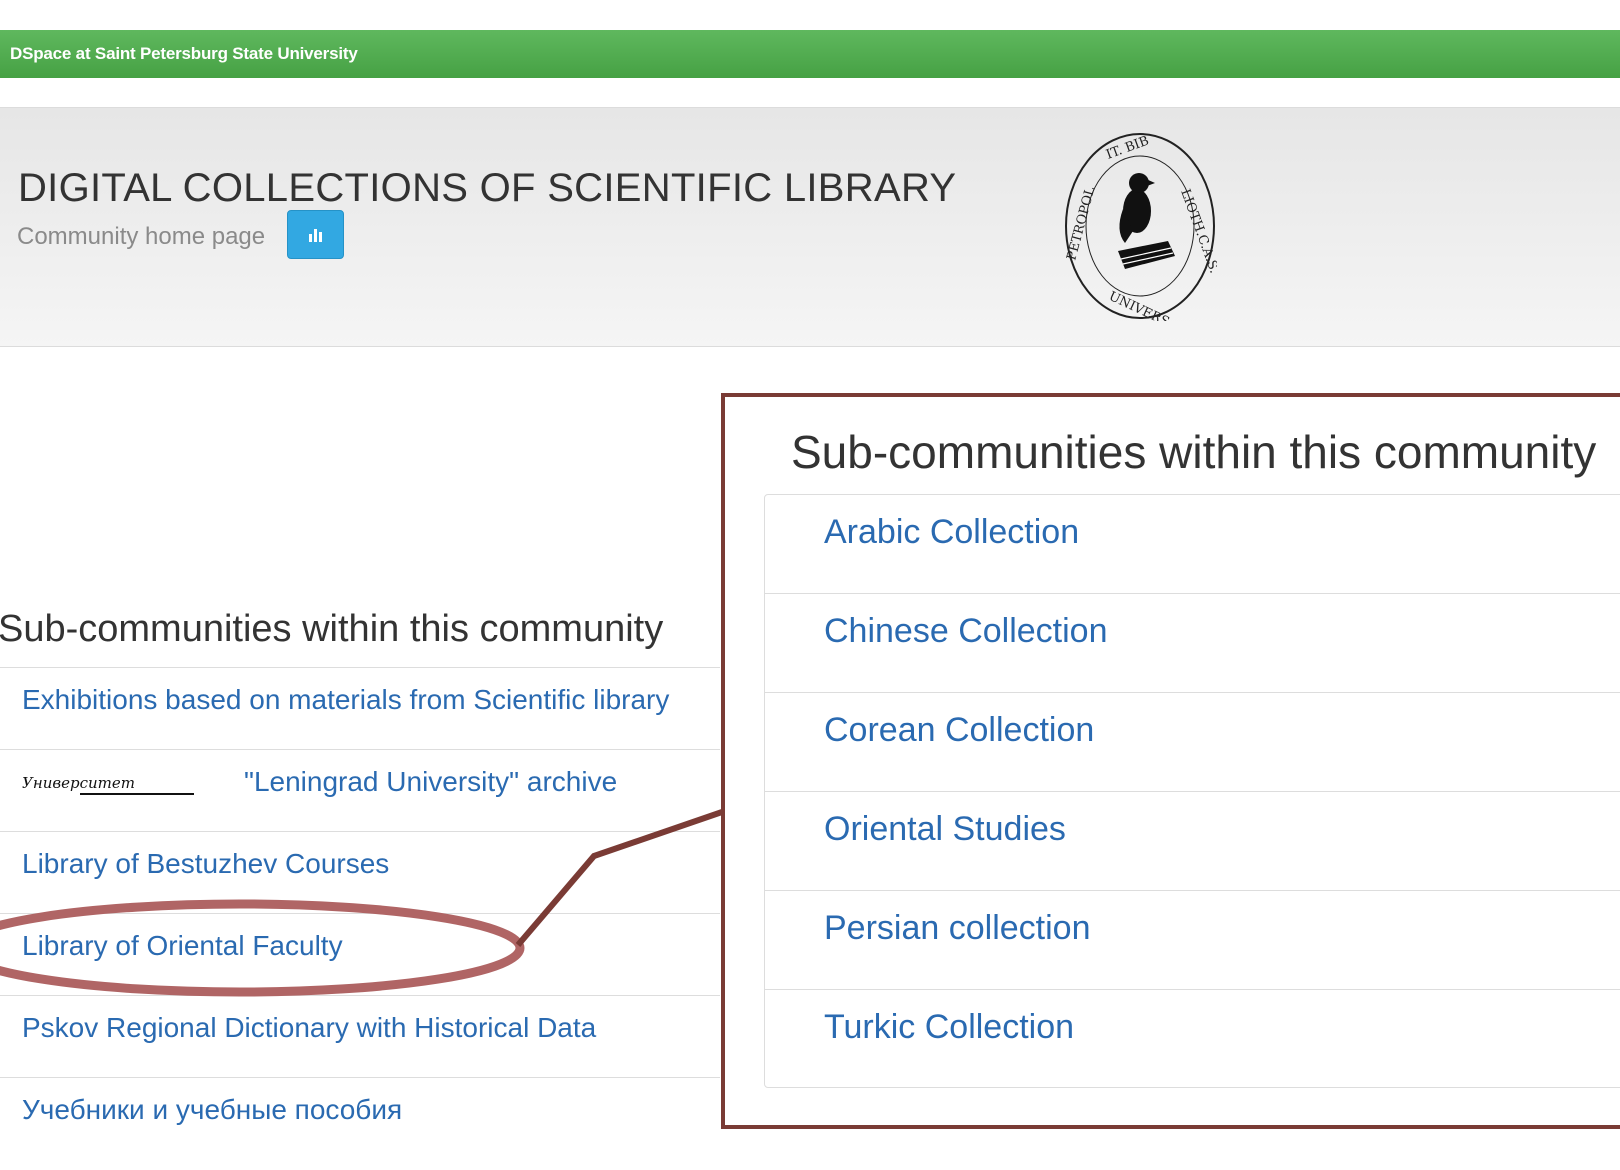 Image resolution: width=1620 pixels, height=1170 pixels. I want to click on bar-chart-icon, so click(315, 235).